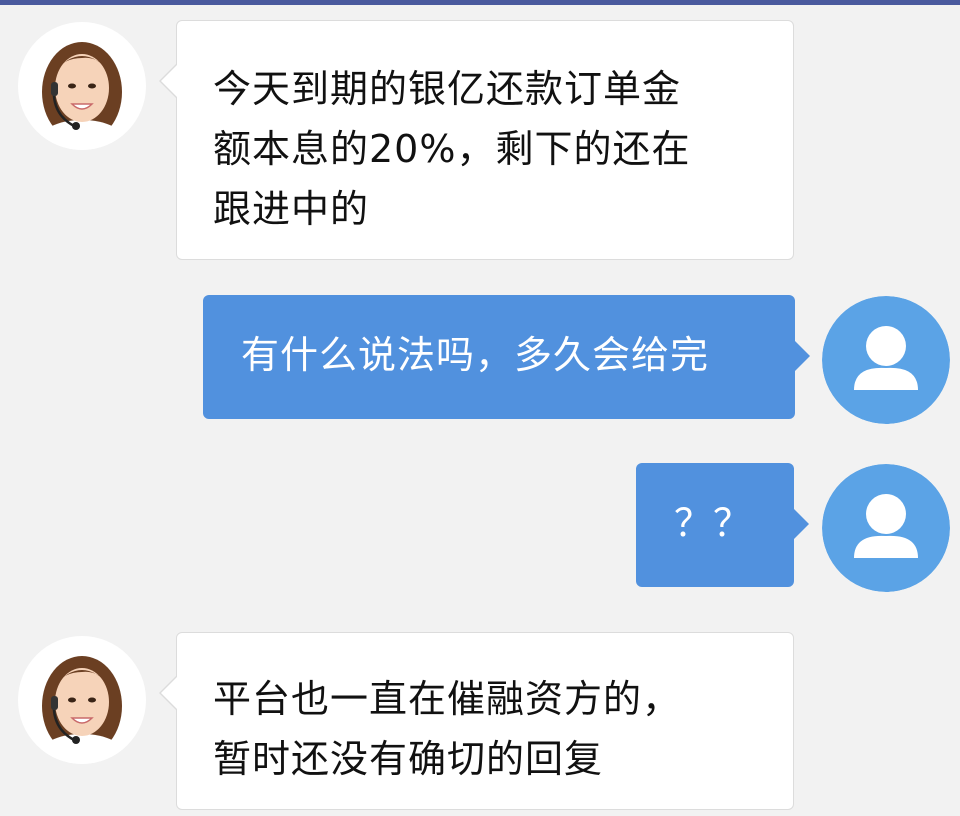  What do you see at coordinates (713, 523) in the screenshot?
I see `message-text: ？？` at bounding box center [713, 523].